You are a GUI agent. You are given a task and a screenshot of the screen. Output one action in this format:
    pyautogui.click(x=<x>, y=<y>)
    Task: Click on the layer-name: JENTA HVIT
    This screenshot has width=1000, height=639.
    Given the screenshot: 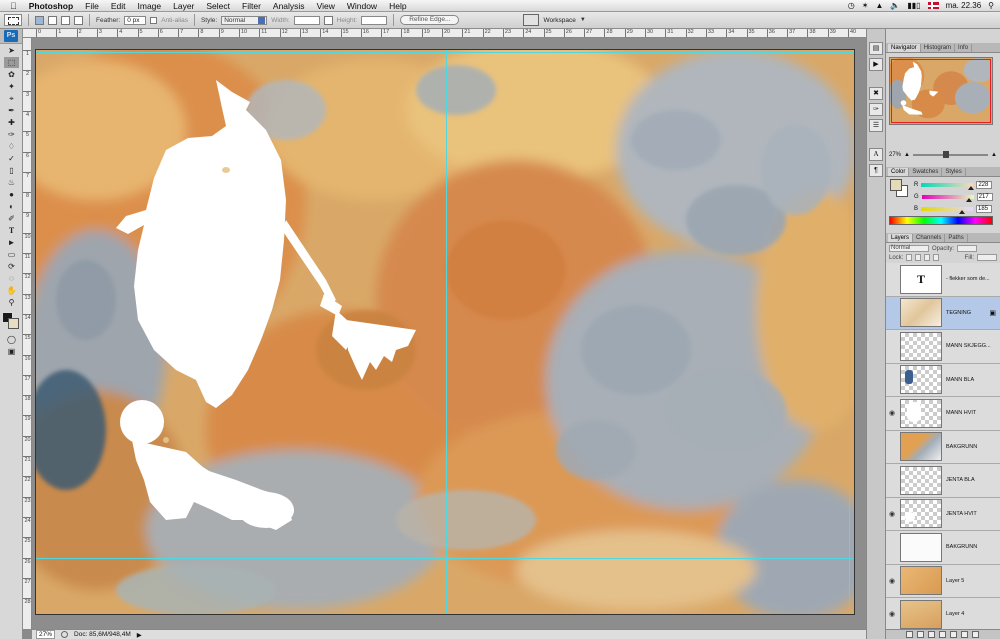 What is the action you would take?
    pyautogui.click(x=973, y=514)
    